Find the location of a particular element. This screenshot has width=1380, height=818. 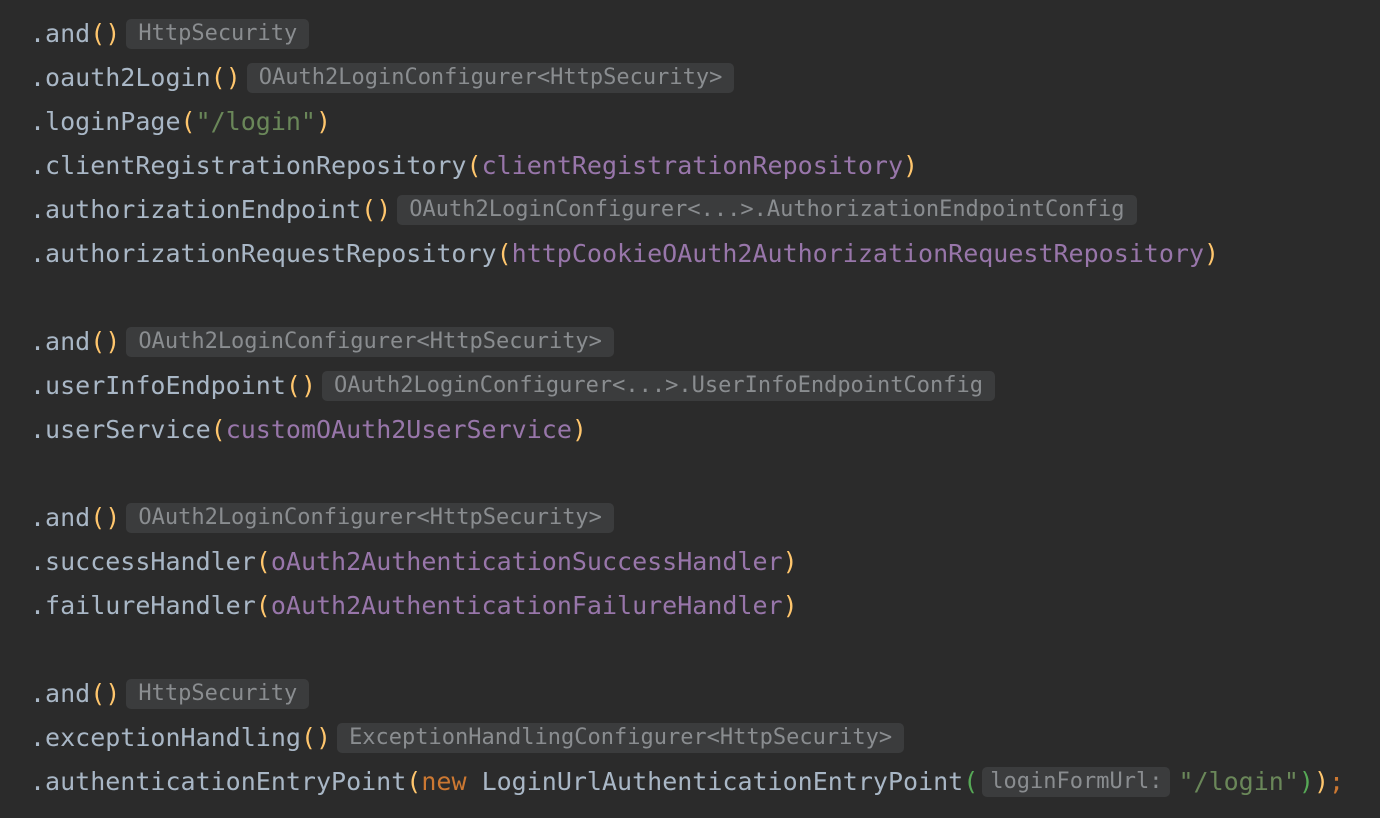

field-reference: customOAuth2UserService is located at coordinates (398, 429).